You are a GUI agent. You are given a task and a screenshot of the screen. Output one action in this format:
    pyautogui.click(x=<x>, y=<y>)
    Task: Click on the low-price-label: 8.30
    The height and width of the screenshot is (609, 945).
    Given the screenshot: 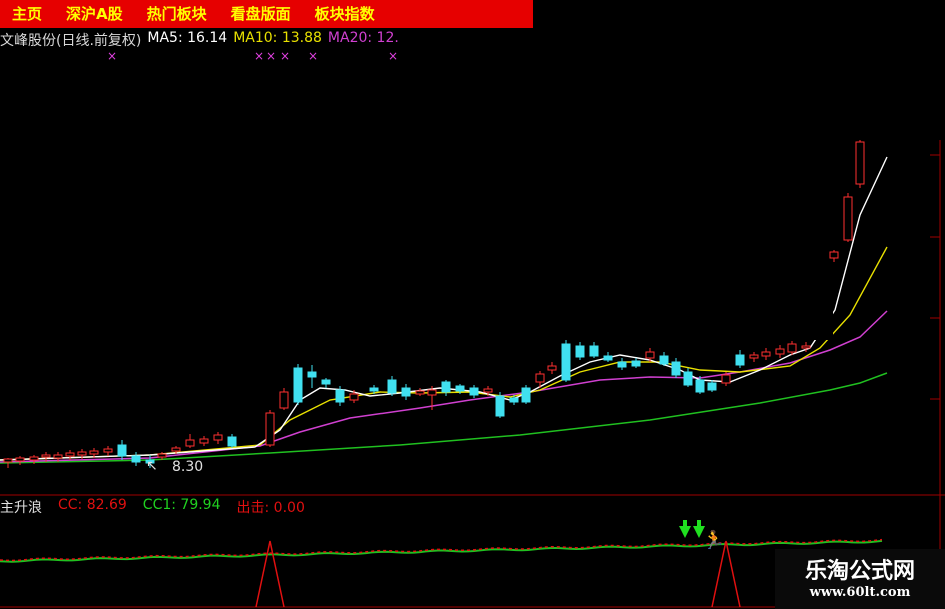 What is the action you would take?
    pyautogui.click(x=188, y=467)
    